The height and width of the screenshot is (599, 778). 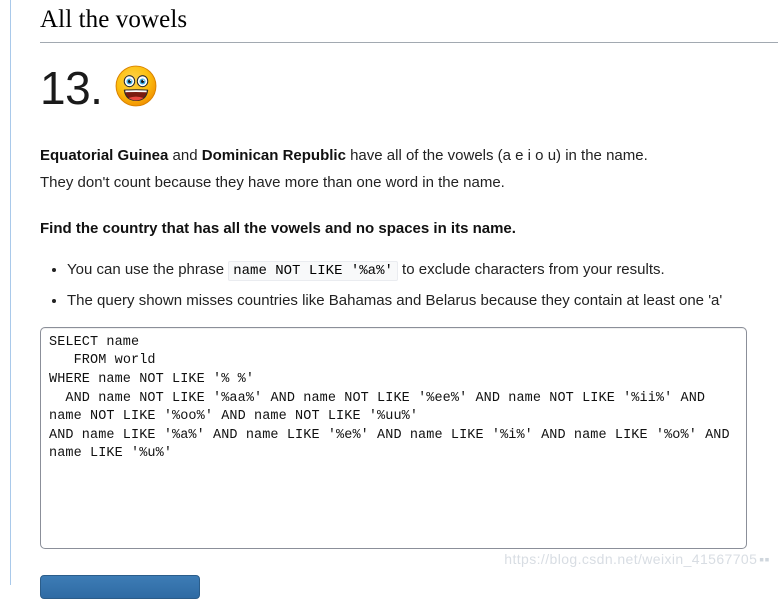 What do you see at coordinates (185, 155) in the screenshot?
I see `intro-conjunction: and` at bounding box center [185, 155].